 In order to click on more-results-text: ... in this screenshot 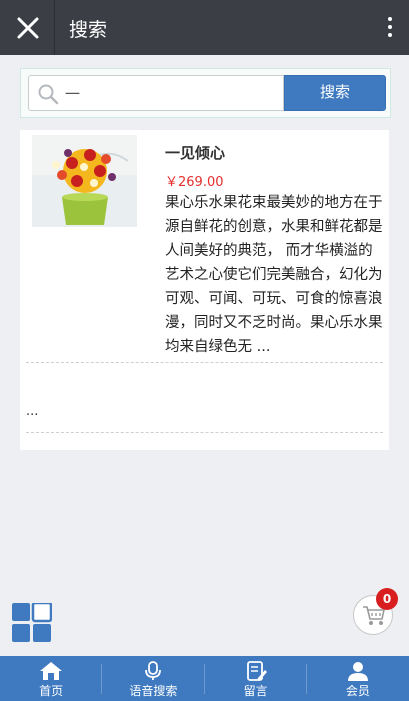, I will do `click(32, 411)`.